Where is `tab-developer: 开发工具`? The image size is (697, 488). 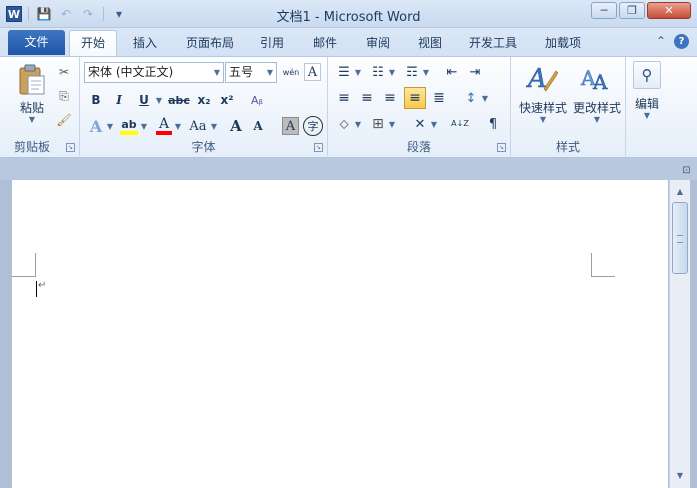
tab-developer: 开发工具 is located at coordinates (493, 44).